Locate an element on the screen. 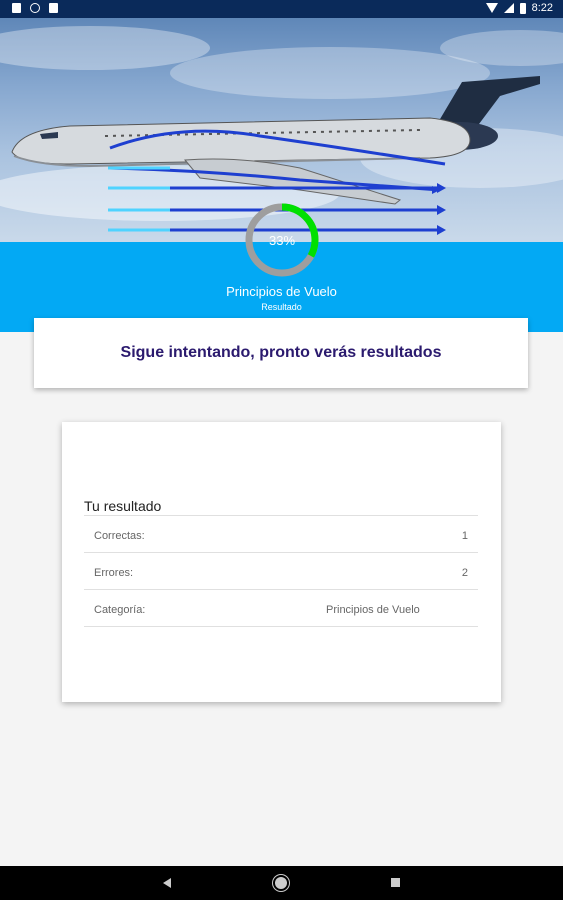 The height and width of the screenshot is (900, 563). progress-percent-label: 33% is located at coordinates (282, 240).